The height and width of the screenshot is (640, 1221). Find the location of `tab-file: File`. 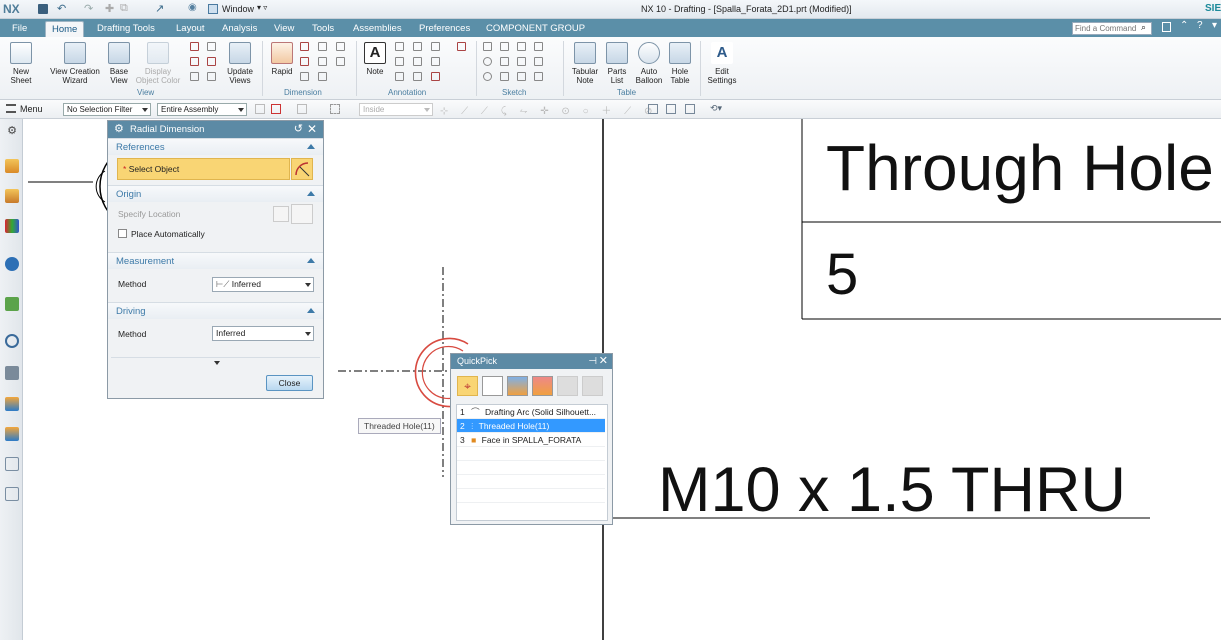

tab-file: File is located at coordinates (19, 29).